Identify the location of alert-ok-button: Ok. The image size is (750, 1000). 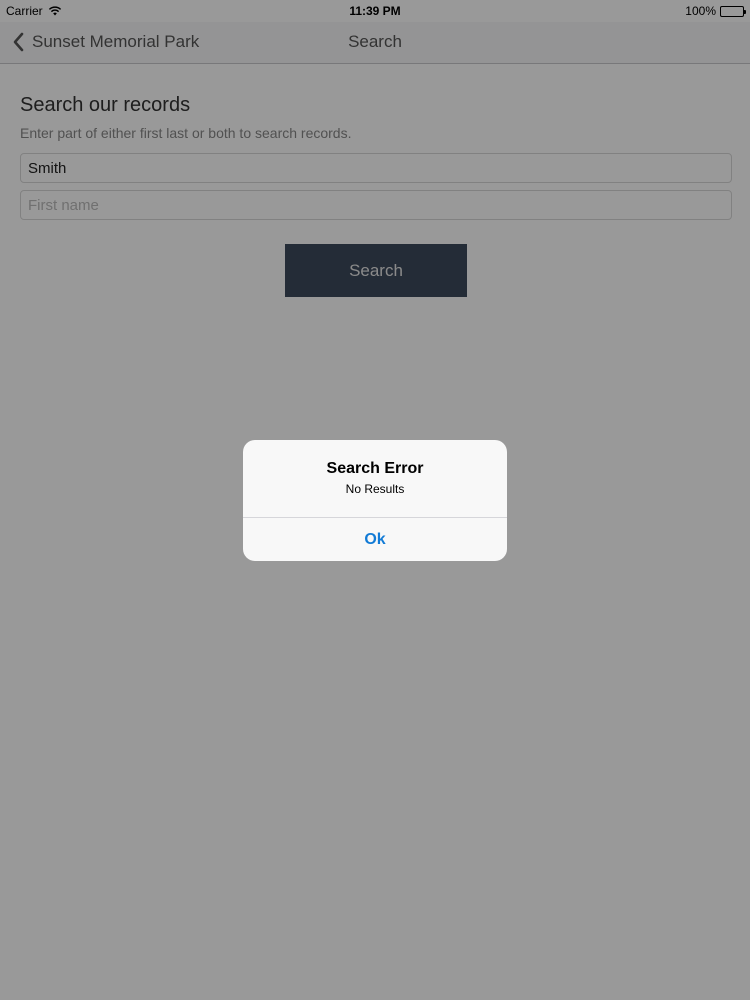
(375, 539).